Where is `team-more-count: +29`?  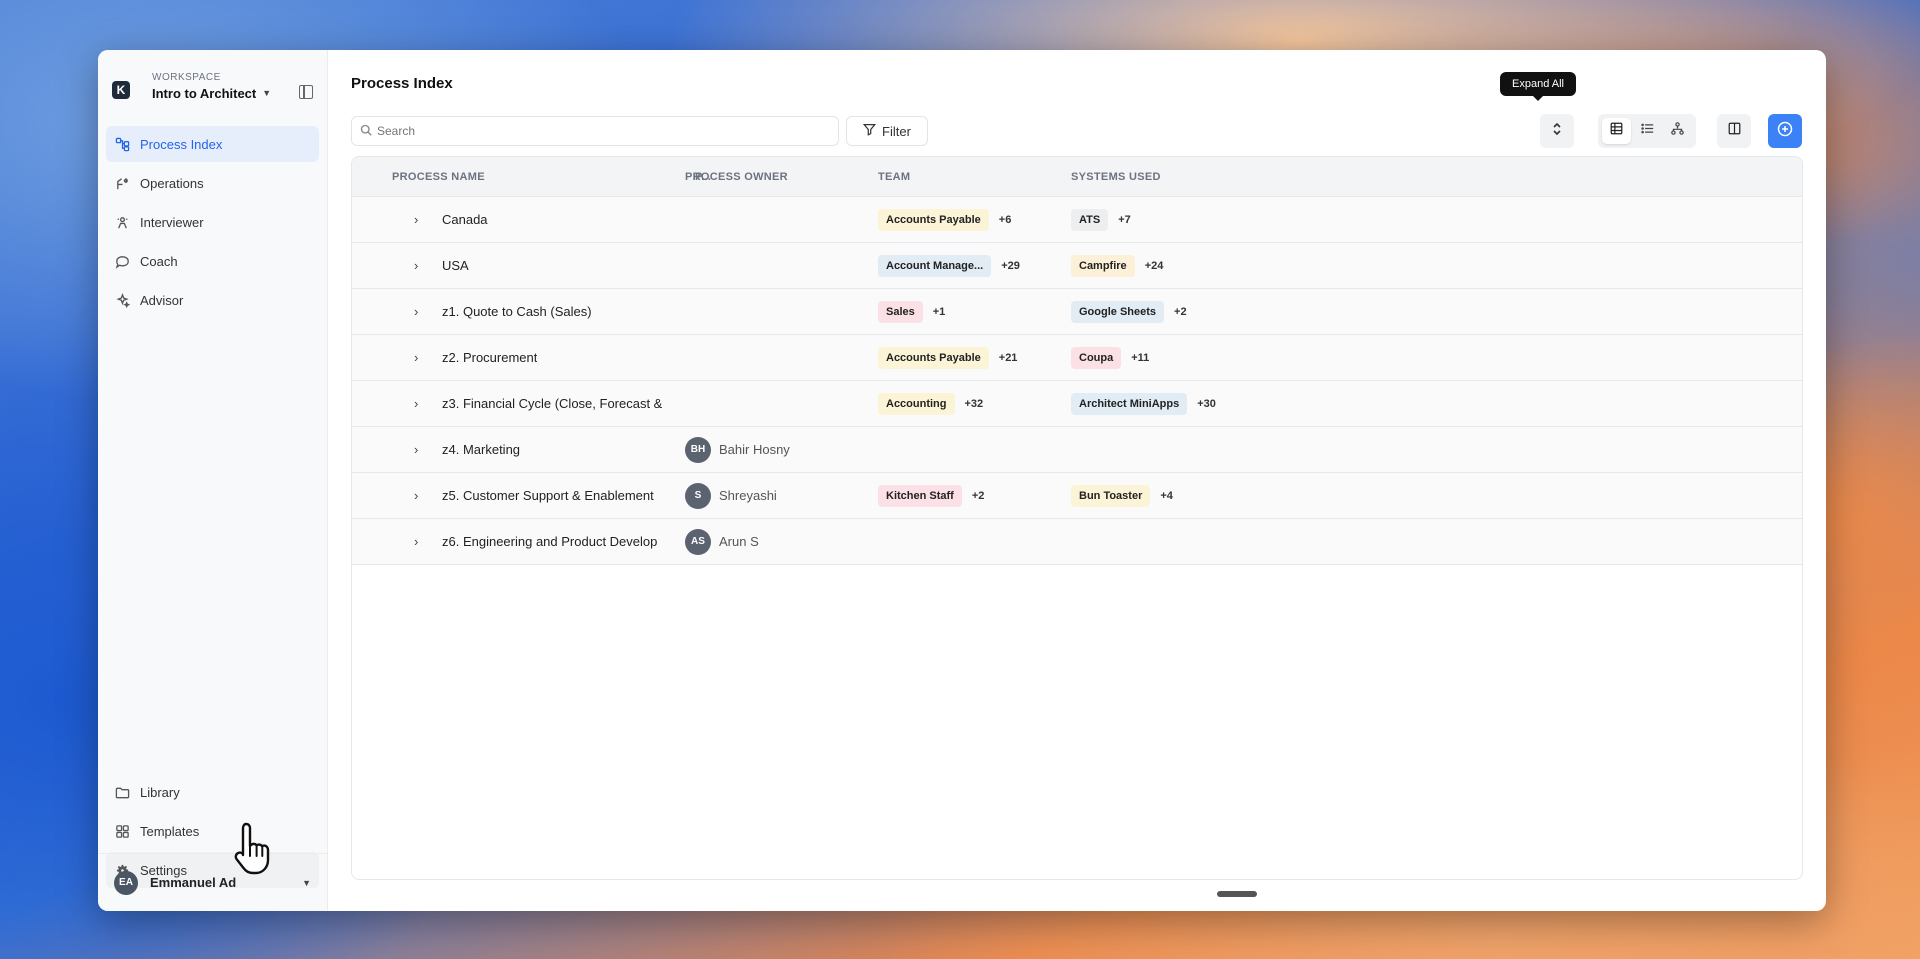
team-more-count: +29 is located at coordinates (1010, 266).